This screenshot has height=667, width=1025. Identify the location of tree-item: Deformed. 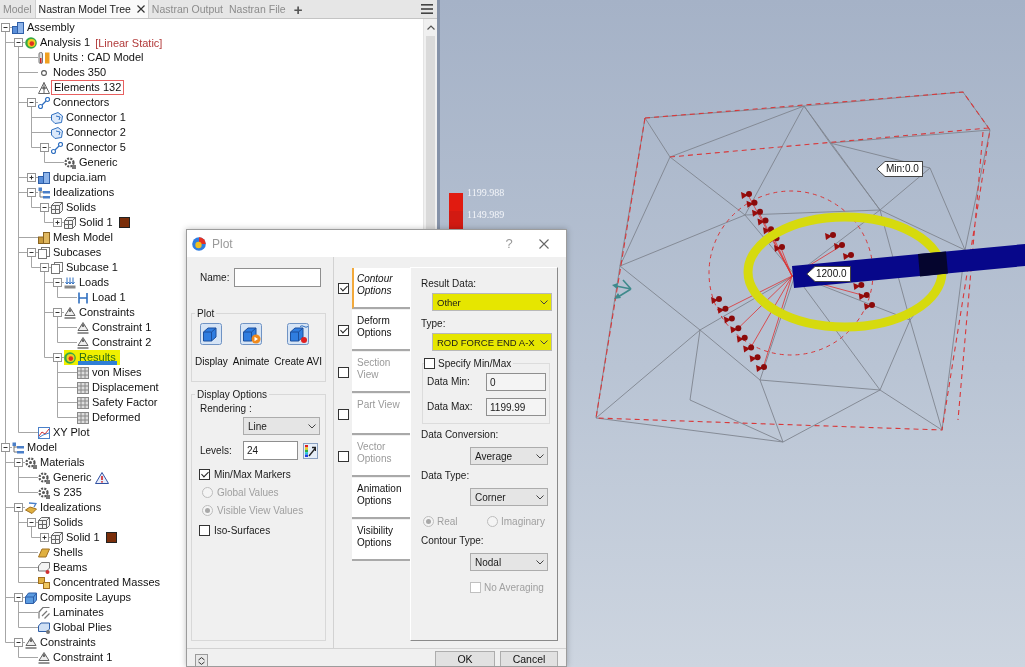
(116, 417).